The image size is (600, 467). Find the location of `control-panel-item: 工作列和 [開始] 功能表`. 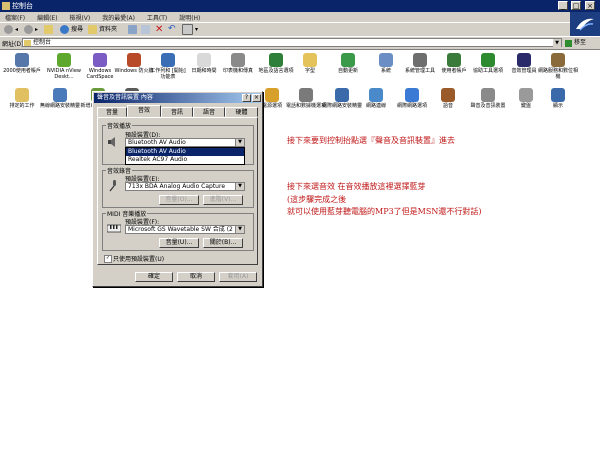

control-panel-item: 工作列和 [開始] 功能表 is located at coordinates (168, 68).